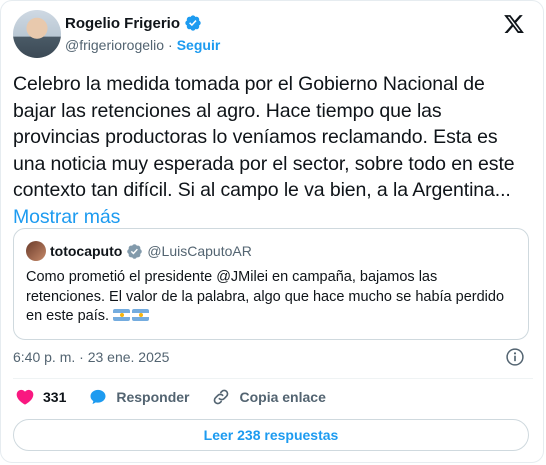  Describe the element at coordinates (66, 217) in the screenshot. I see `show-more-link: Mostrar más` at that location.